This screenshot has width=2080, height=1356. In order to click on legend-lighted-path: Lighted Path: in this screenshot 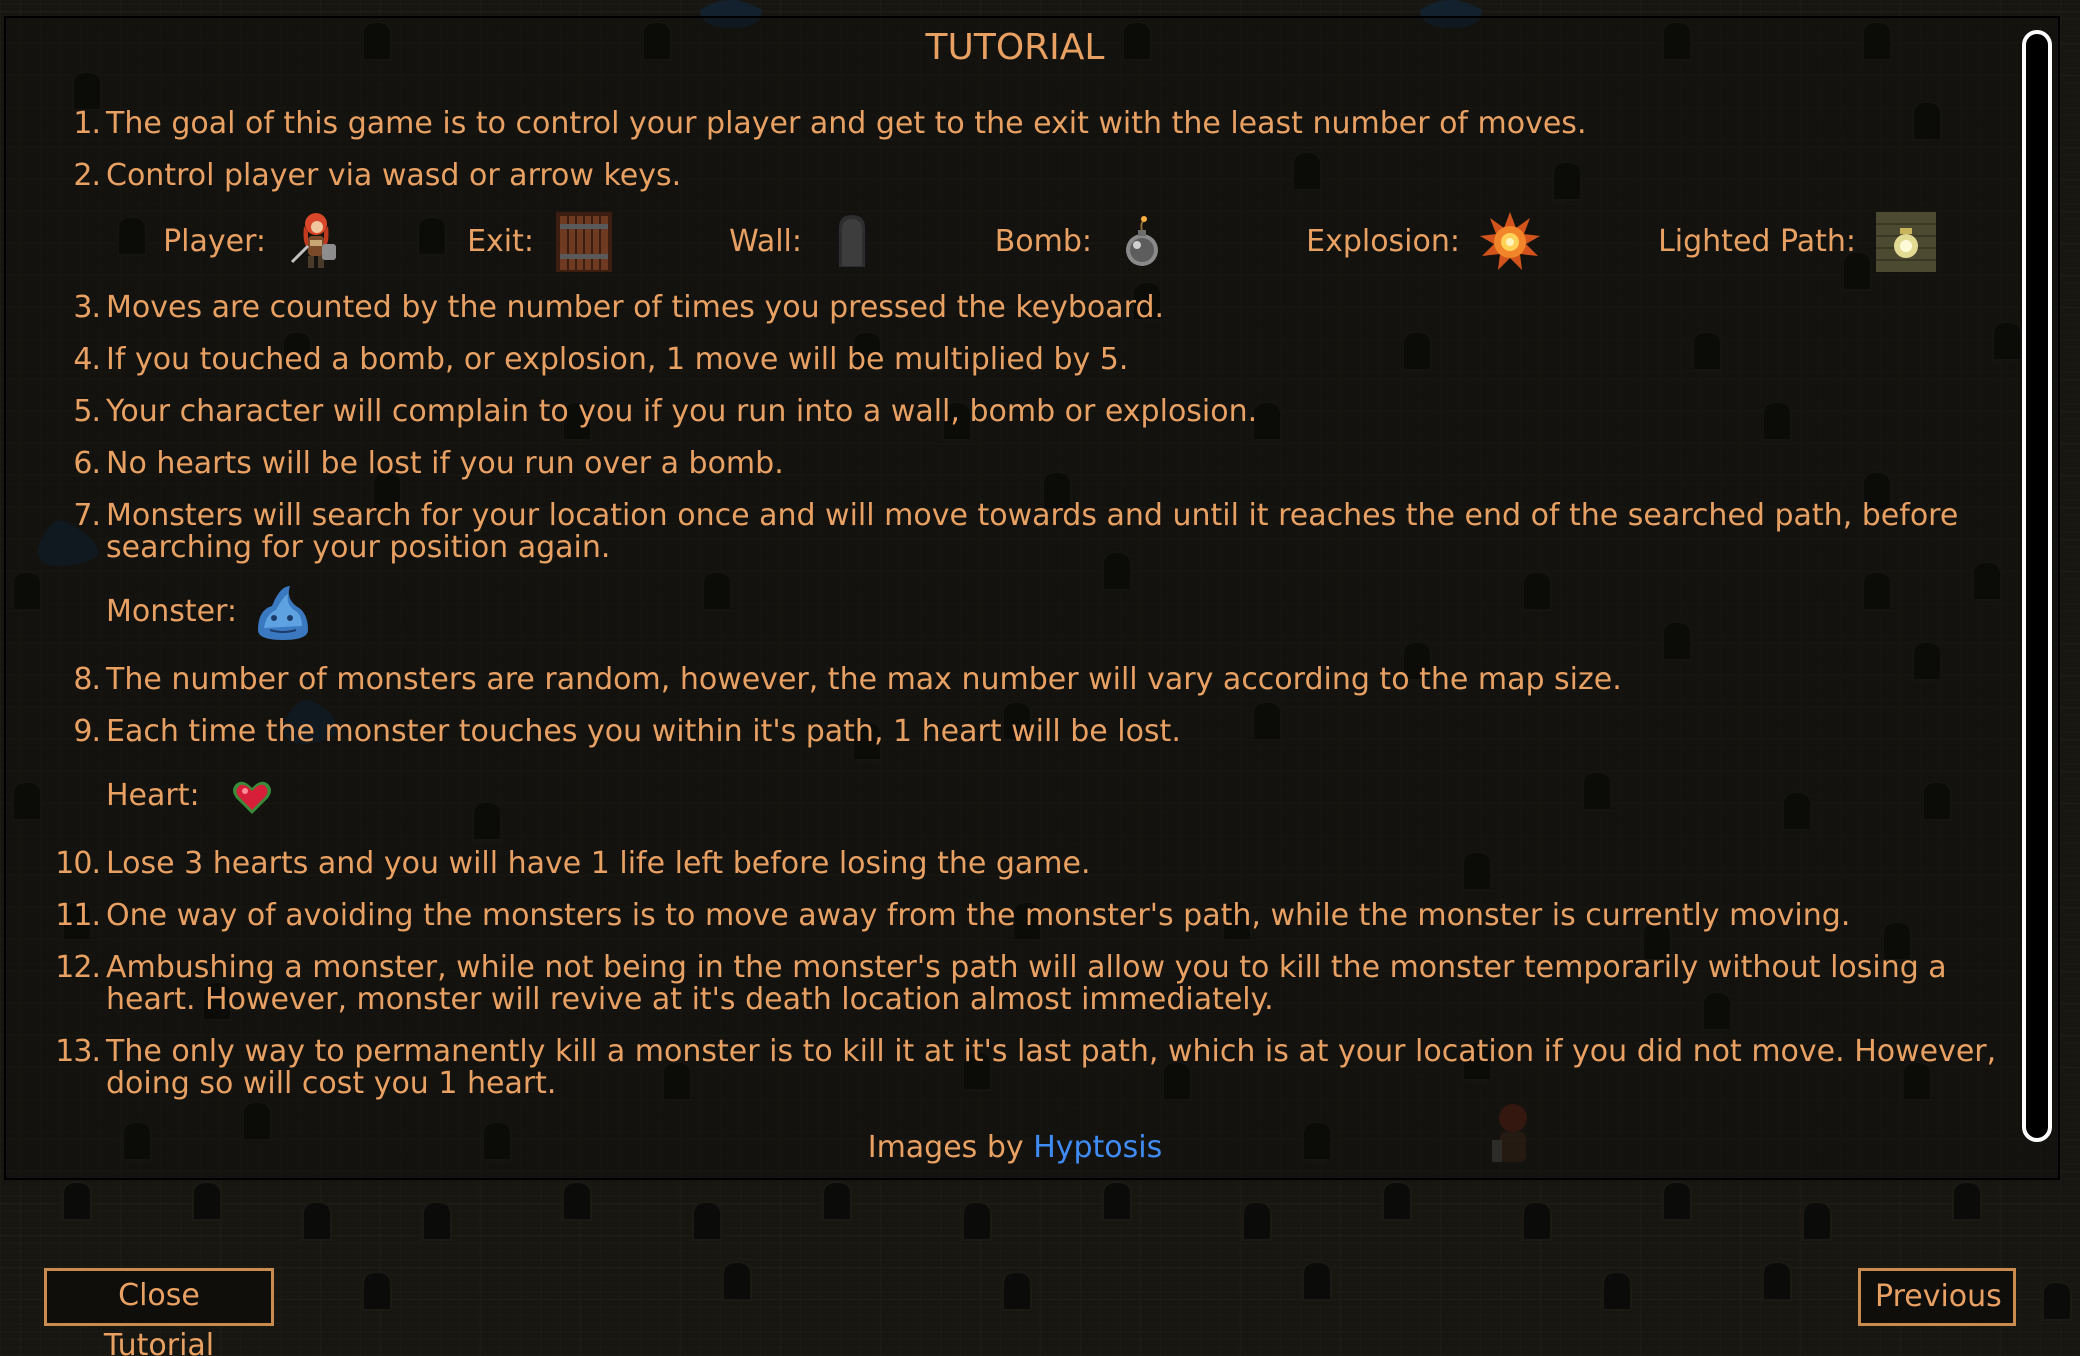, I will do `click(1798, 242)`.